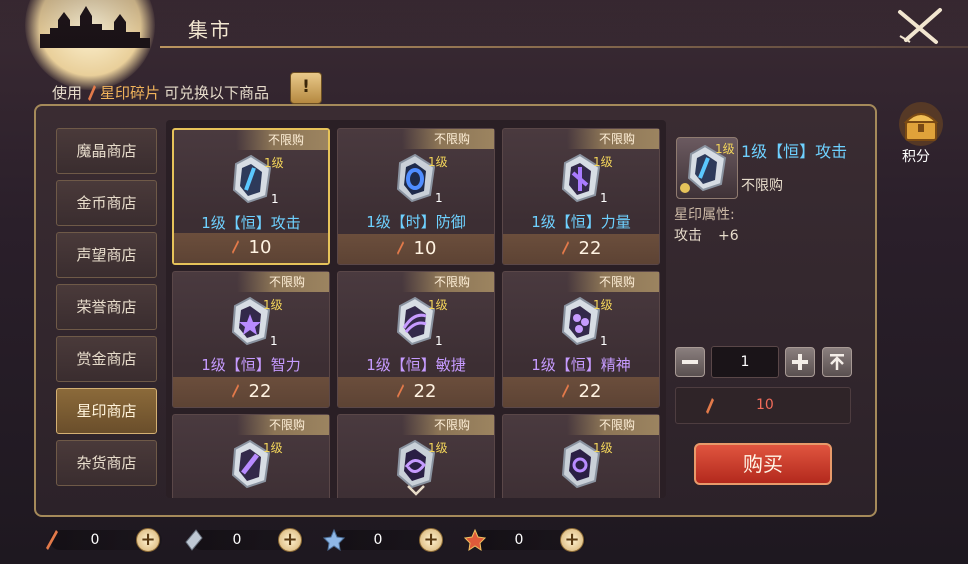 The width and height of the screenshot is (968, 564). Describe the element at coordinates (581, 365) in the screenshot. I see `item-name: 1级【恒】精神` at that location.